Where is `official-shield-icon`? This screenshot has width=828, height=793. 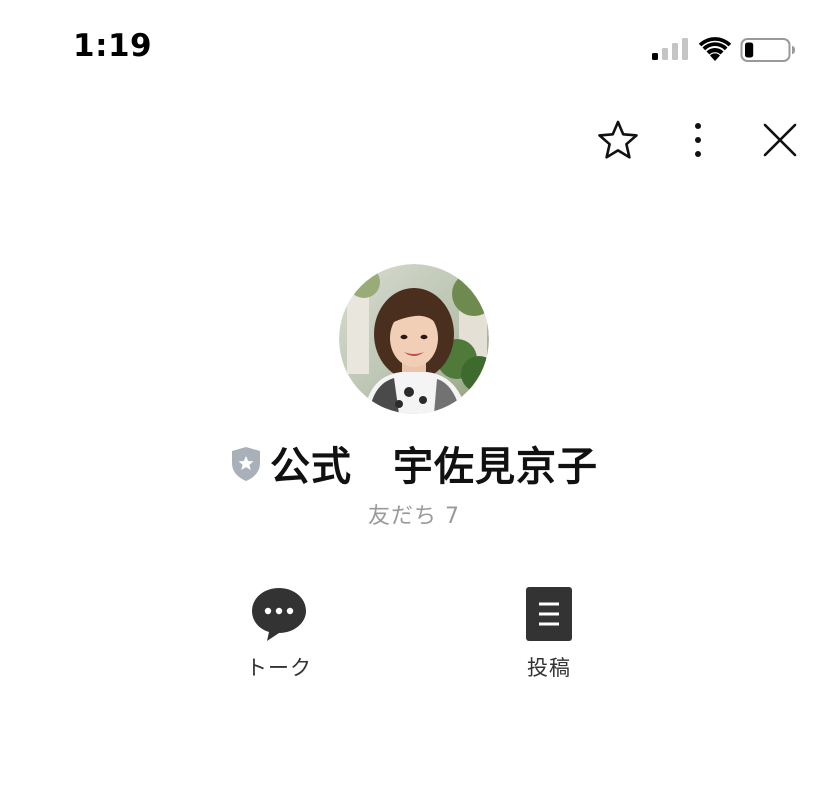 official-shield-icon is located at coordinates (246, 464).